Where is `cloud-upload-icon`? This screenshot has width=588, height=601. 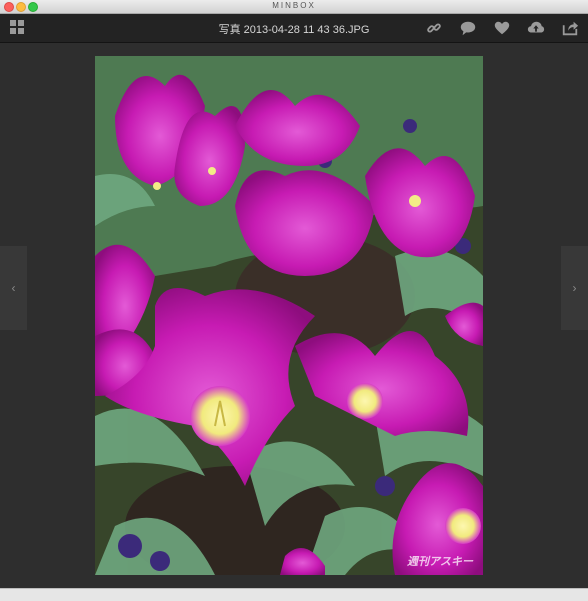 cloud-upload-icon is located at coordinates (536, 28).